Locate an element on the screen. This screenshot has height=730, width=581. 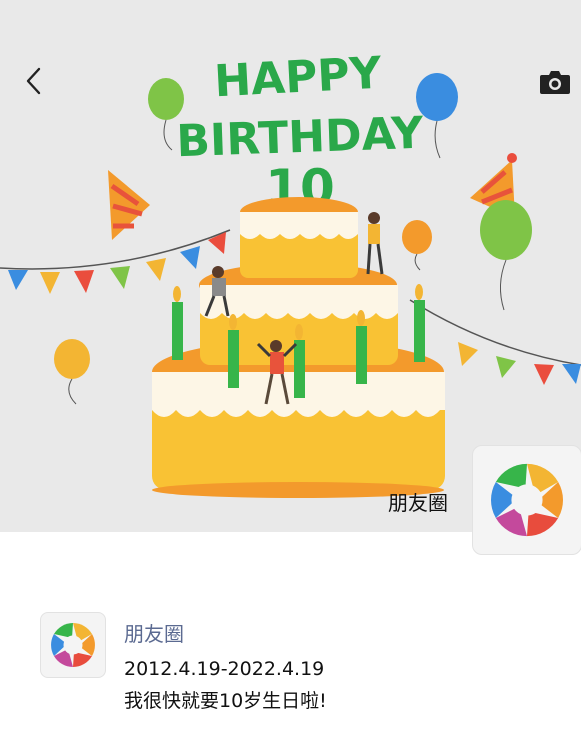
camera-button is located at coordinates (555, 82).